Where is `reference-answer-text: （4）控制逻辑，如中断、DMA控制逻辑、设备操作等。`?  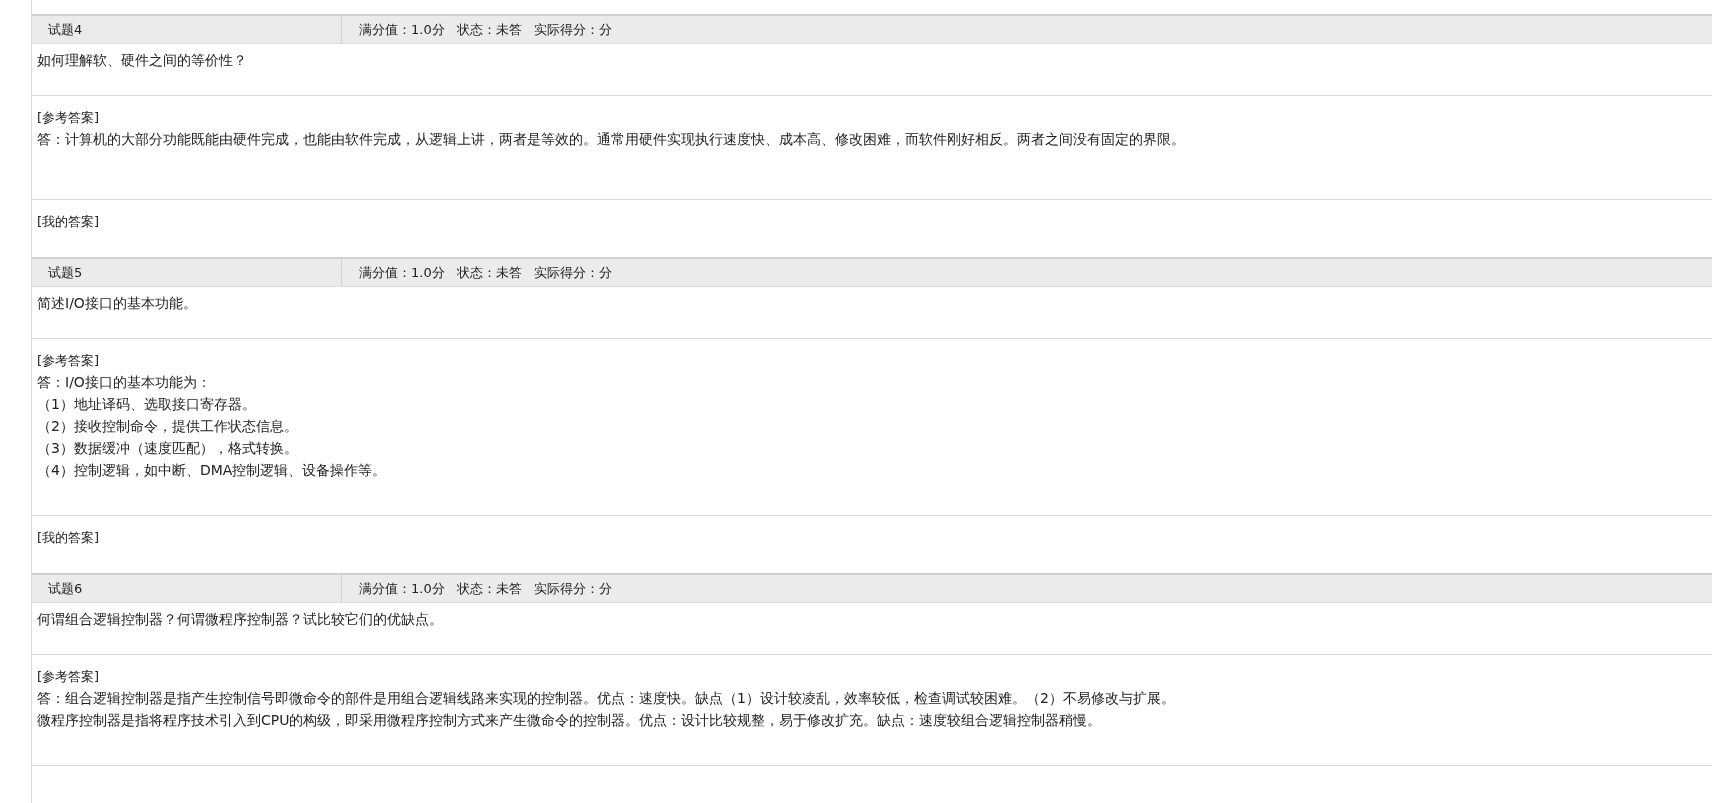 reference-answer-text: （4）控制逻辑，如中断、DMA控制逻辑、设备操作等。 is located at coordinates (212, 470).